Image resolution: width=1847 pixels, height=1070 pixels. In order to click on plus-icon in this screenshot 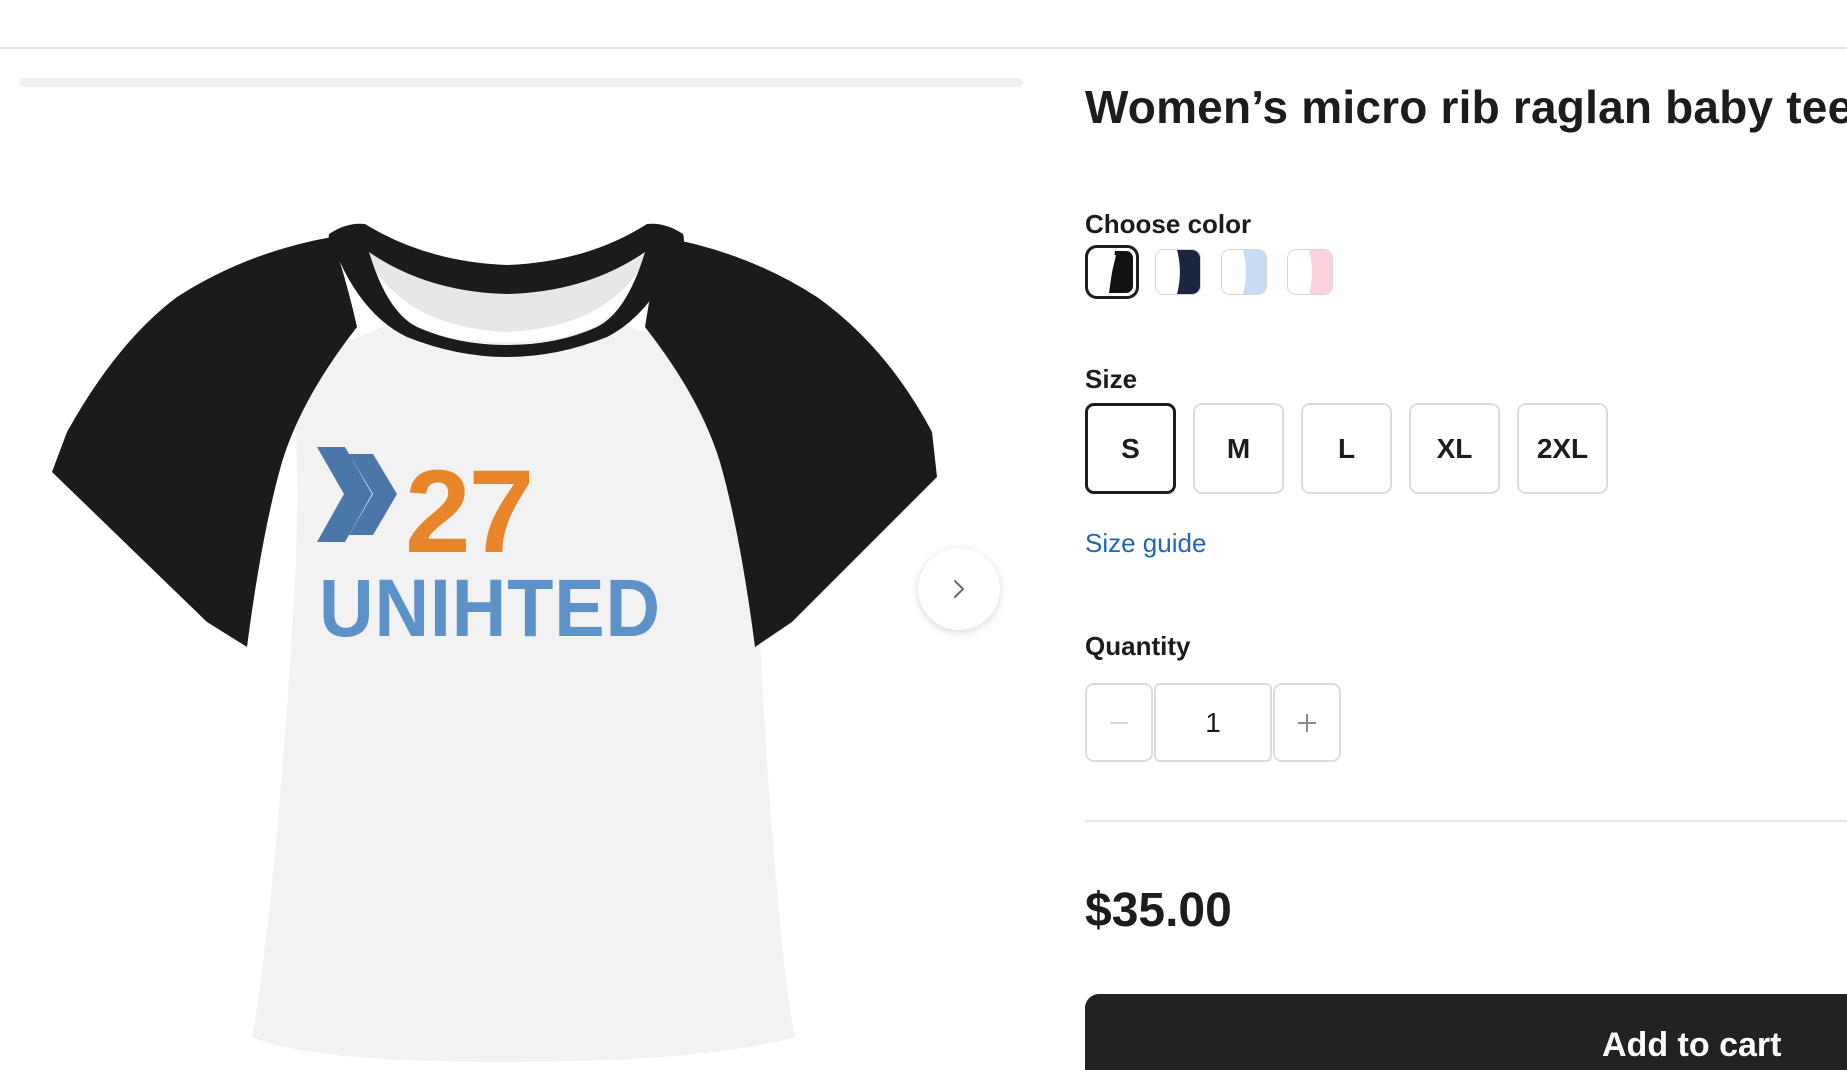, I will do `click(1307, 722)`.